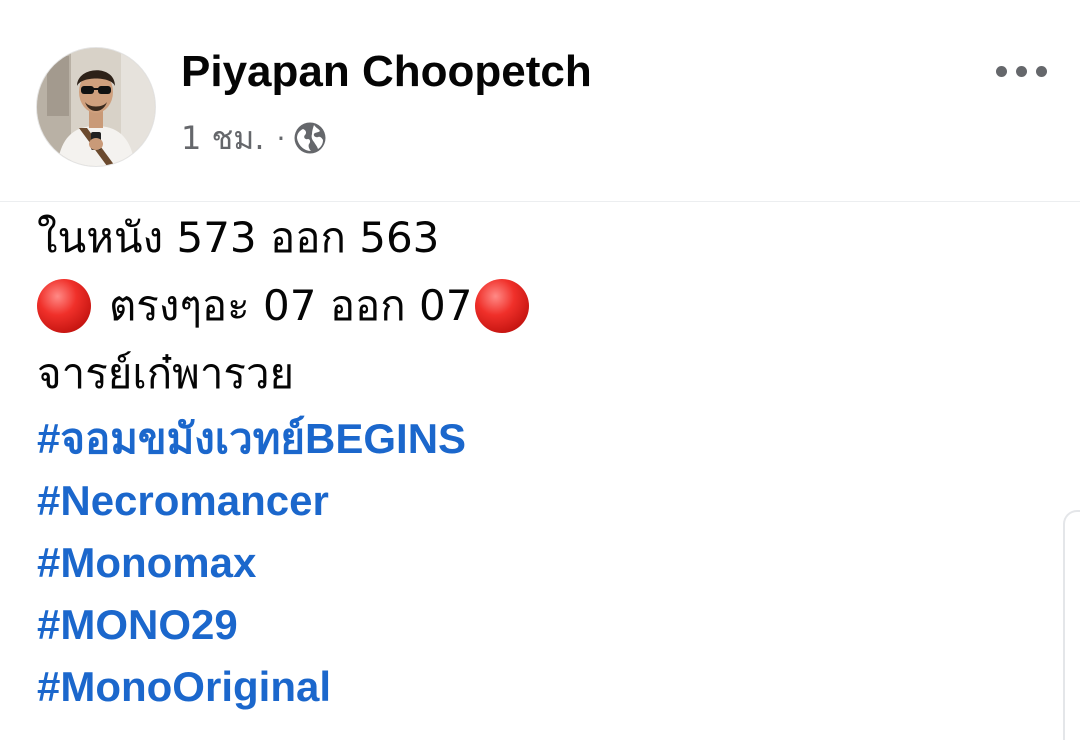 This screenshot has height=740, width=1080. I want to click on hashtag-link: #MonoOriginal, so click(537, 687).